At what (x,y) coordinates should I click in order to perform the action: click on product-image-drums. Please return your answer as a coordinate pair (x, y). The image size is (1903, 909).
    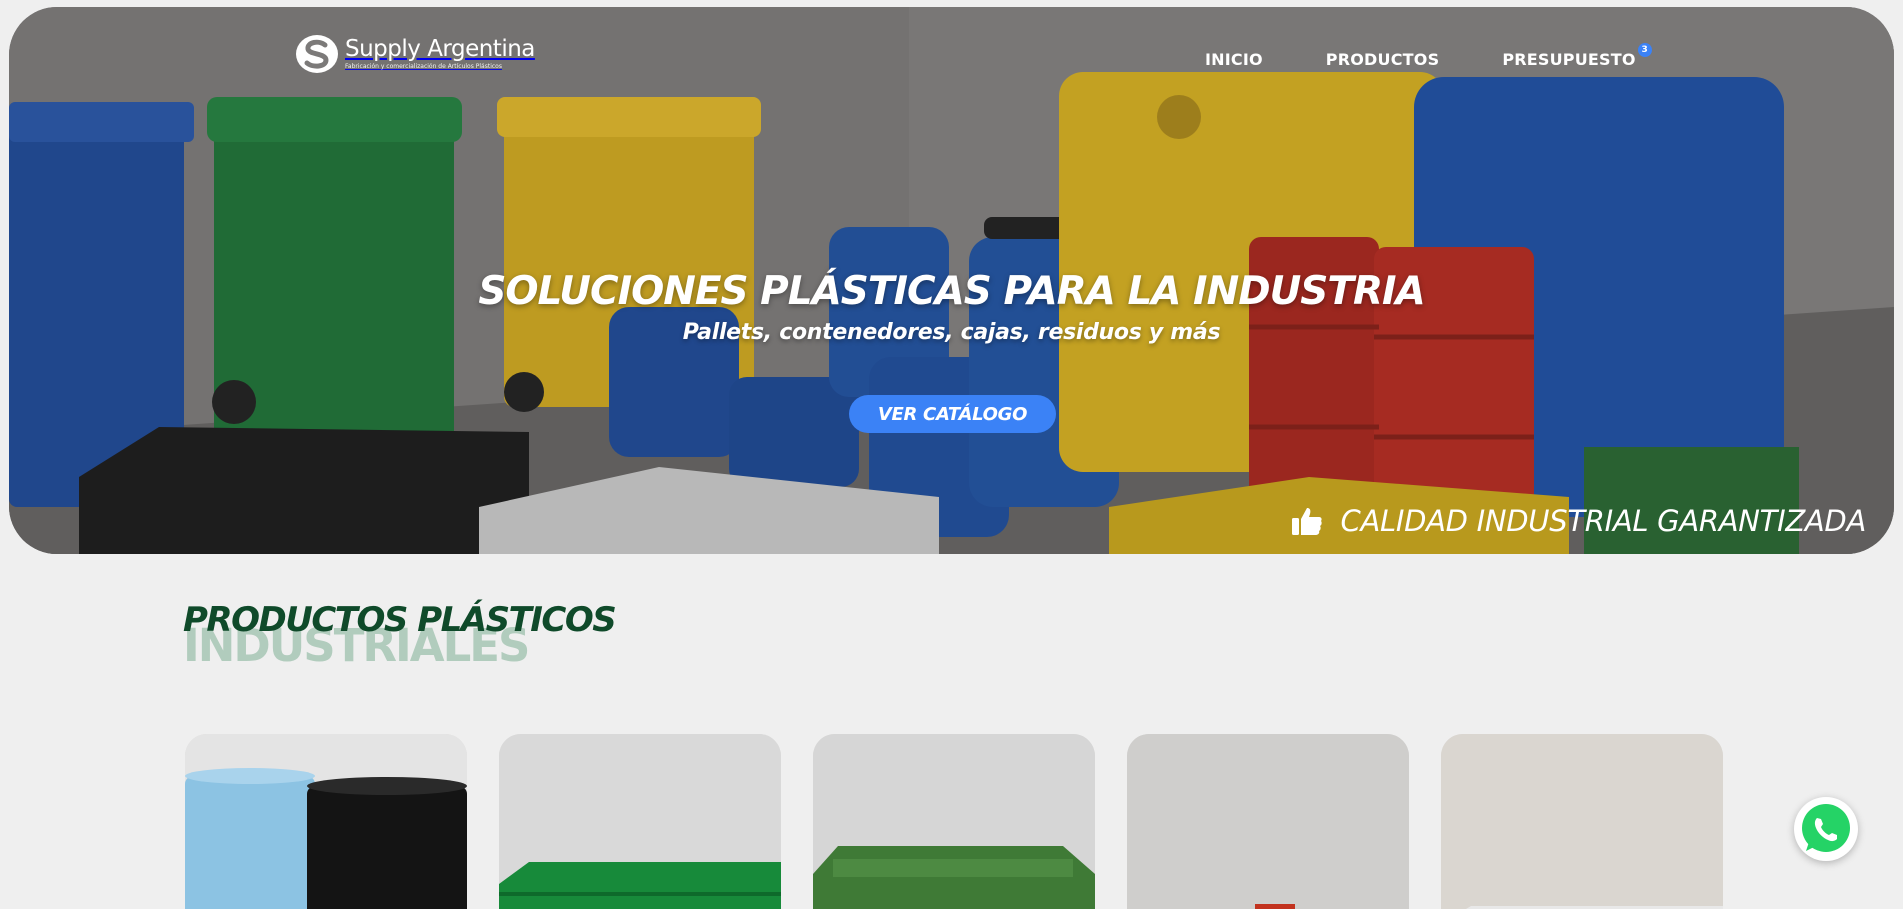
    Looking at the image, I should click on (326, 821).